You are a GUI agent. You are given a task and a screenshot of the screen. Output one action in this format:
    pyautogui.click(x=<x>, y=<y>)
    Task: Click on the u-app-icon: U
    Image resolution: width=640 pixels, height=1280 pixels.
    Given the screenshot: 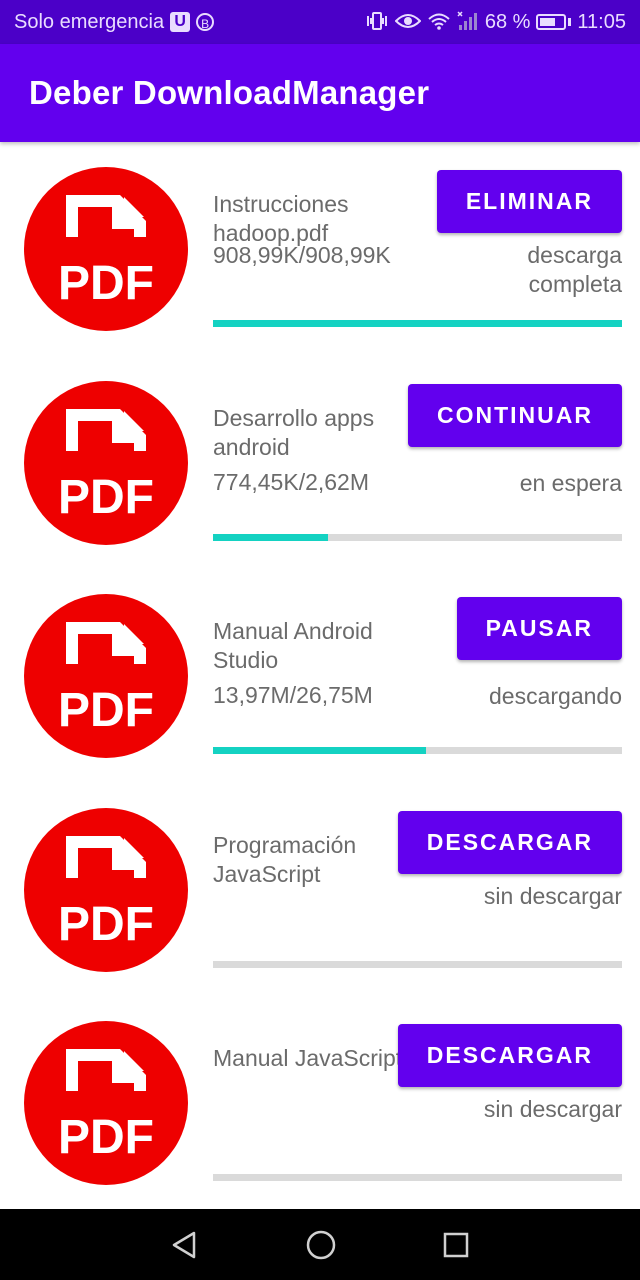 What is the action you would take?
    pyautogui.click(x=180, y=22)
    